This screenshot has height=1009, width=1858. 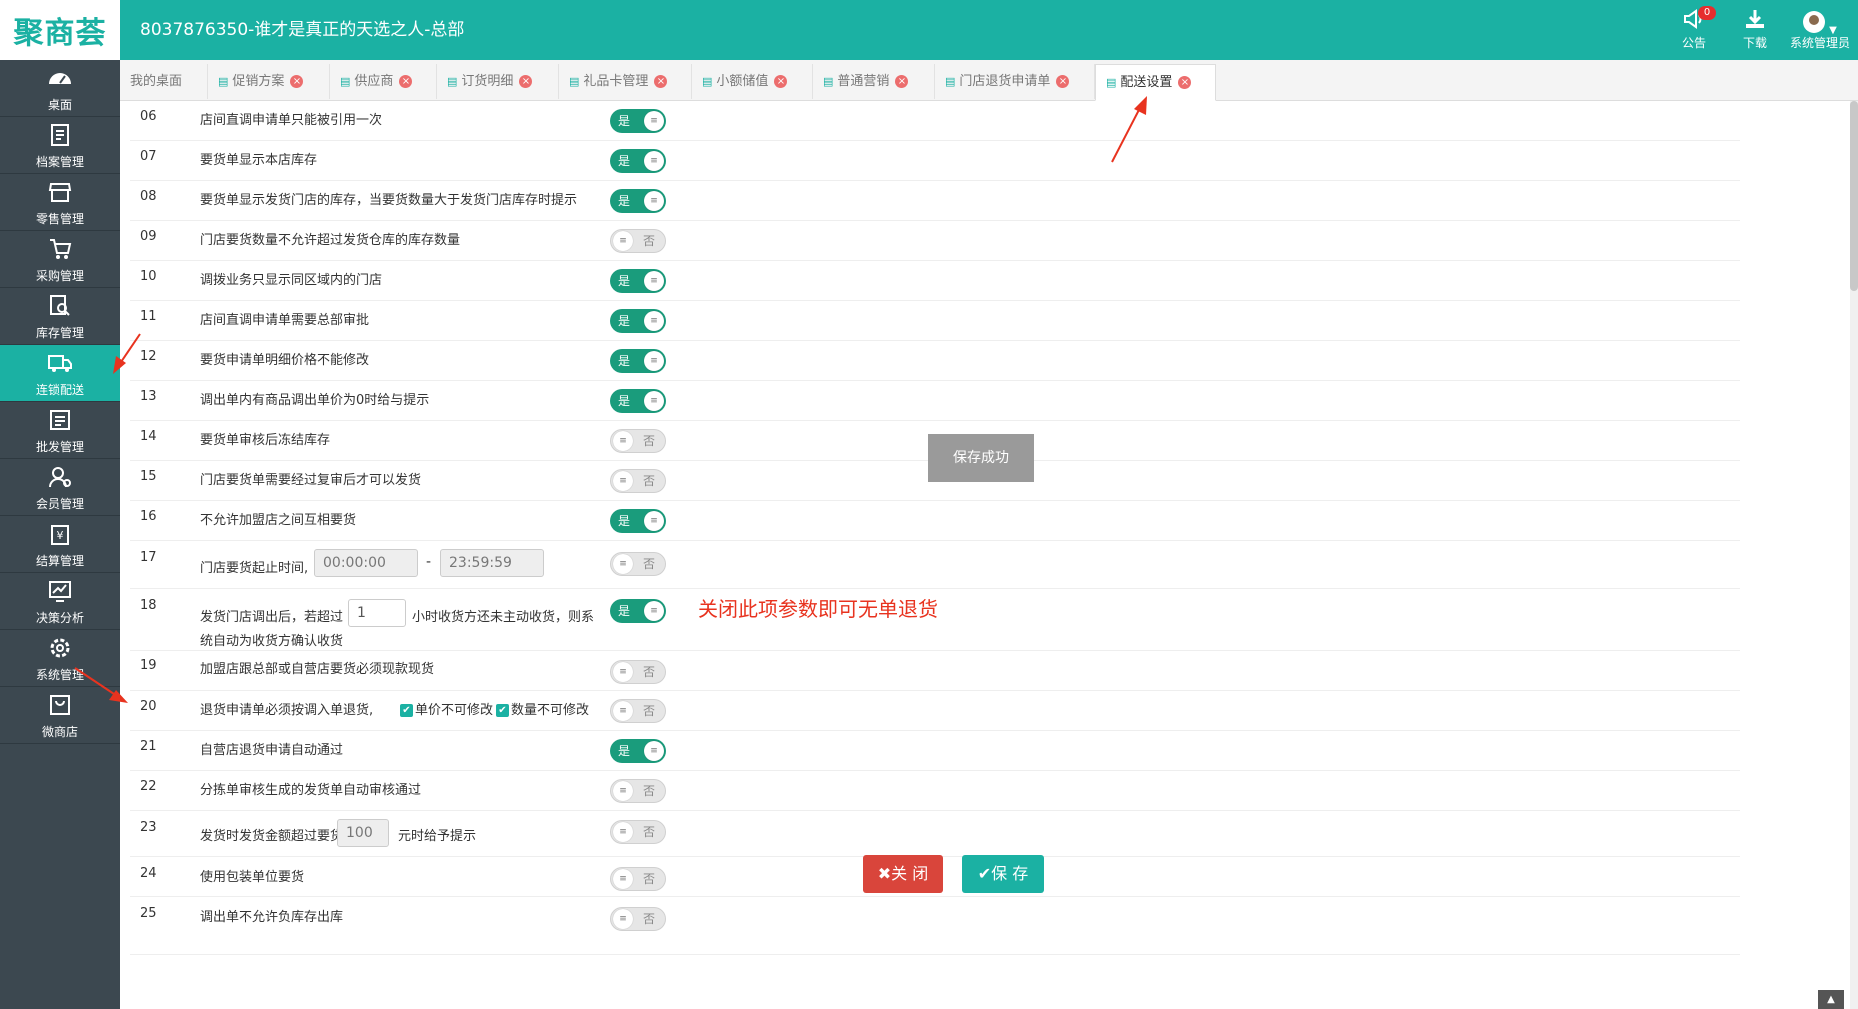 I want to click on tab-supplier: ▤ 供应商 ×, so click(x=383, y=81).